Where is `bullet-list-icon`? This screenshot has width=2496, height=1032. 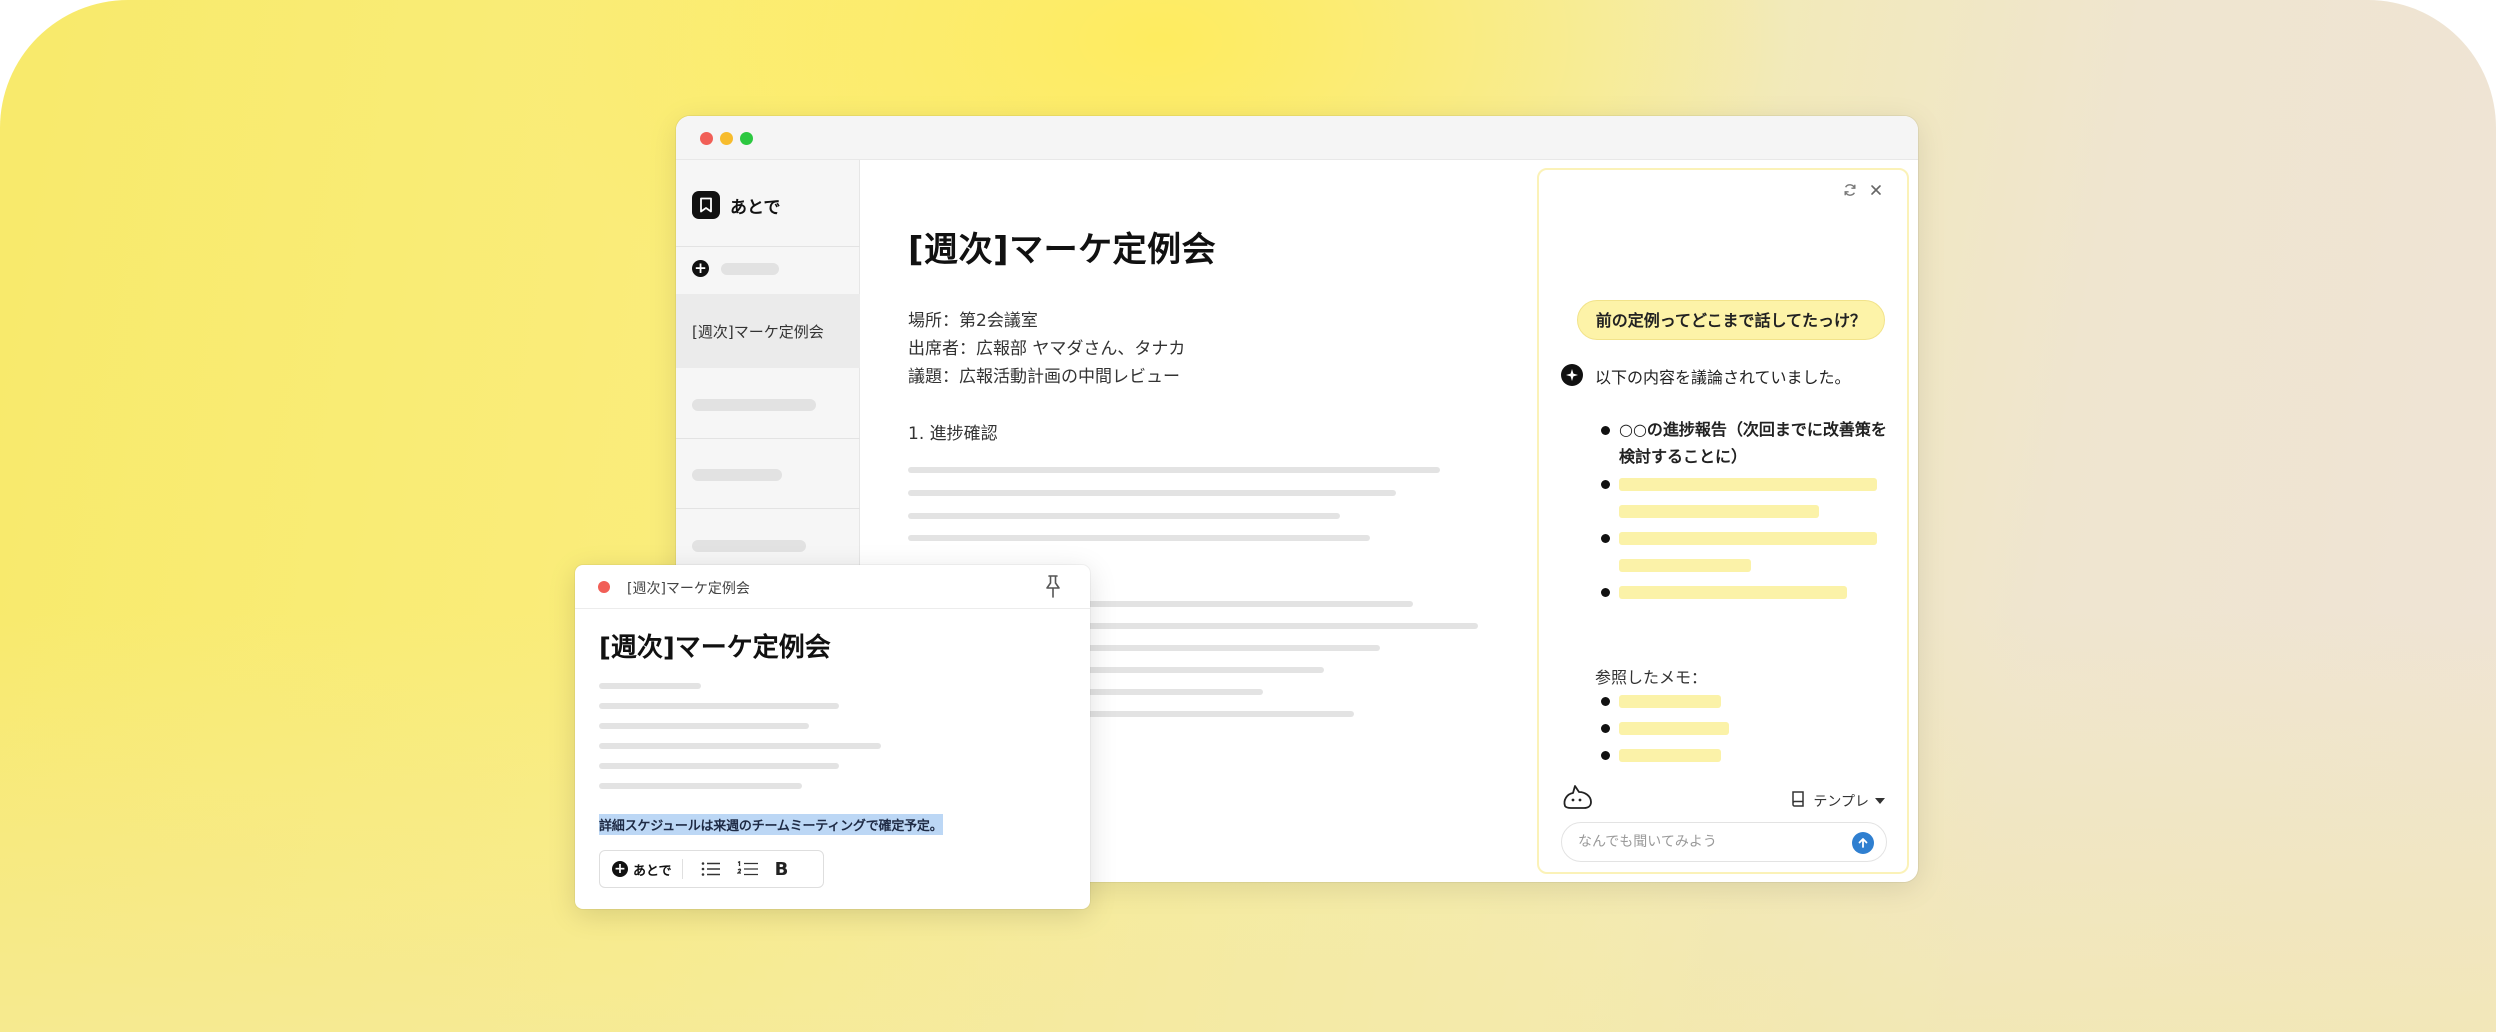 bullet-list-icon is located at coordinates (711, 869).